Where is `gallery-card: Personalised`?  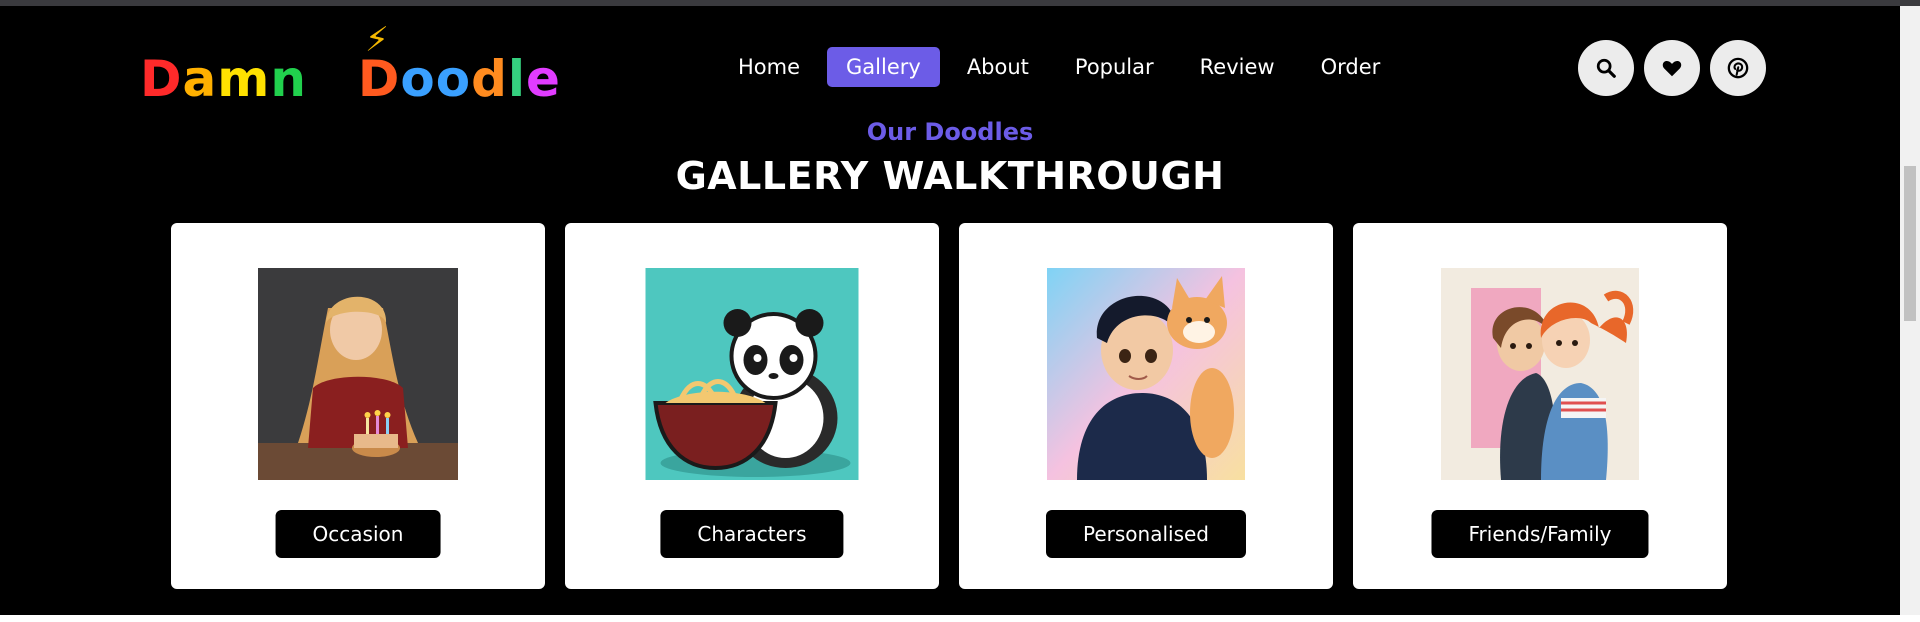 gallery-card: Personalised is located at coordinates (1146, 406).